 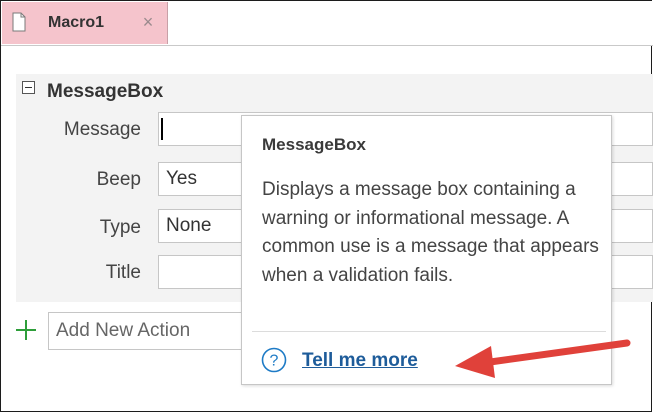 I want to click on tab-title: Macro1, so click(x=76, y=22).